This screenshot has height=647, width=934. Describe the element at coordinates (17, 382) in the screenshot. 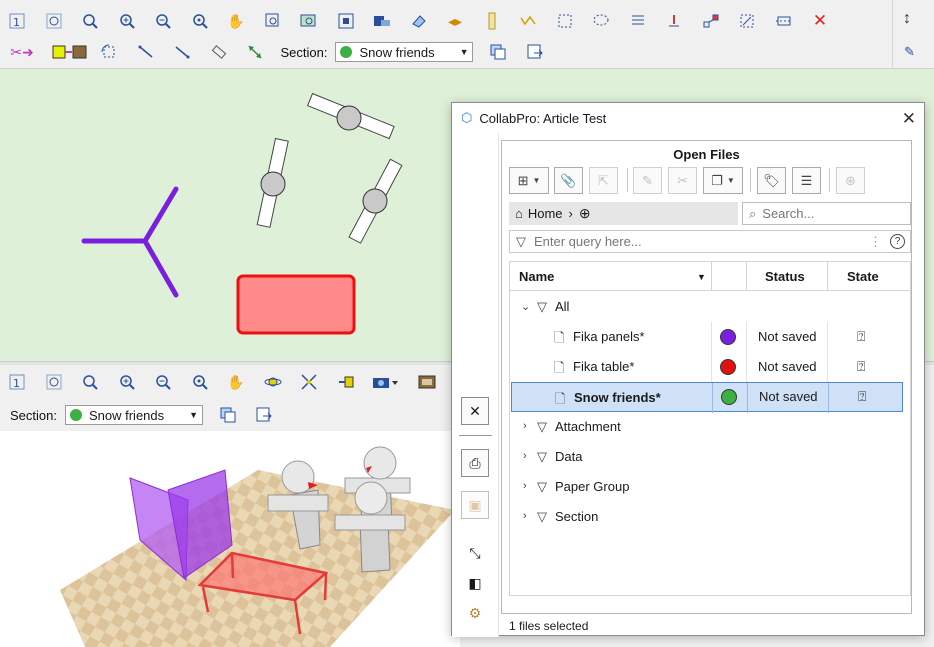

I see `3d-fit-one-icon: 1` at that location.